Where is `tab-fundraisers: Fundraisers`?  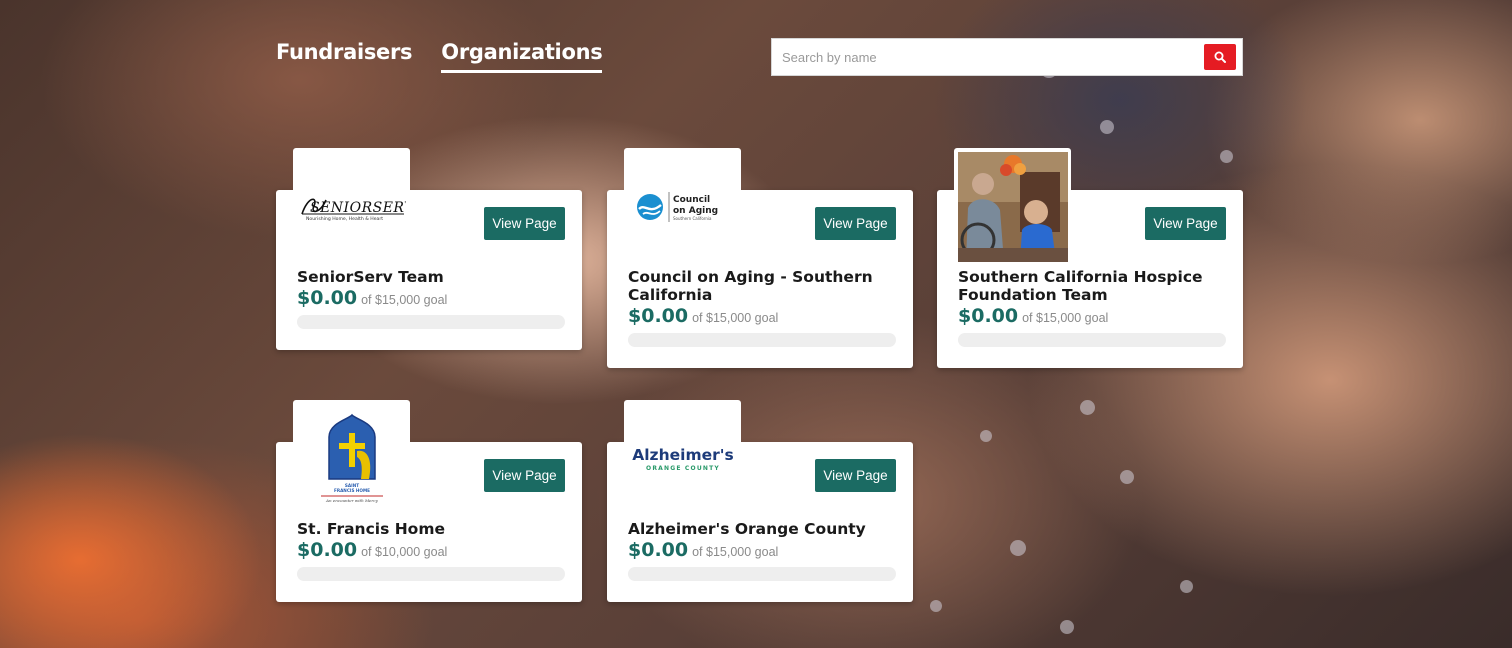 tab-fundraisers: Fundraisers is located at coordinates (344, 56).